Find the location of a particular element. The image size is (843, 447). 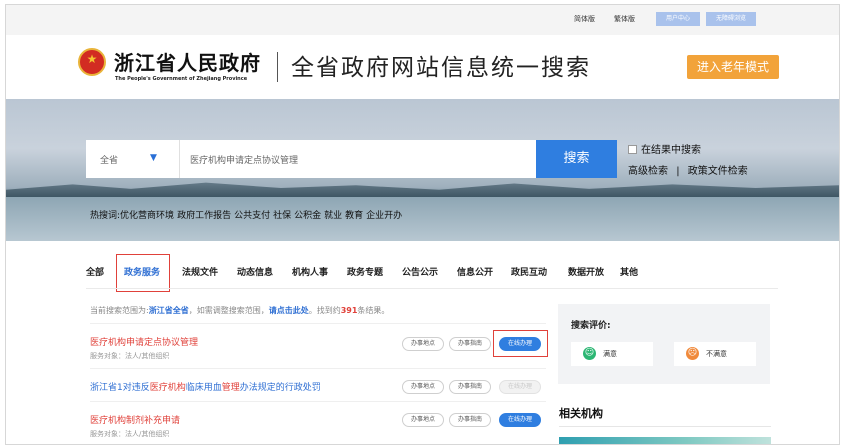

found-suffix: 条结果。 is located at coordinates (373, 310).